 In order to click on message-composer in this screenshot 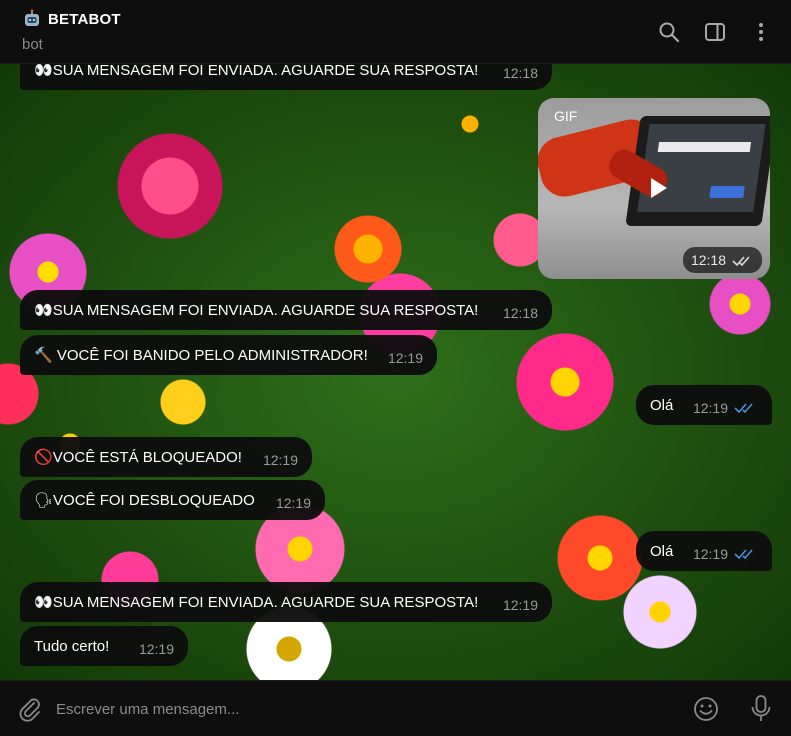, I will do `click(395, 708)`.